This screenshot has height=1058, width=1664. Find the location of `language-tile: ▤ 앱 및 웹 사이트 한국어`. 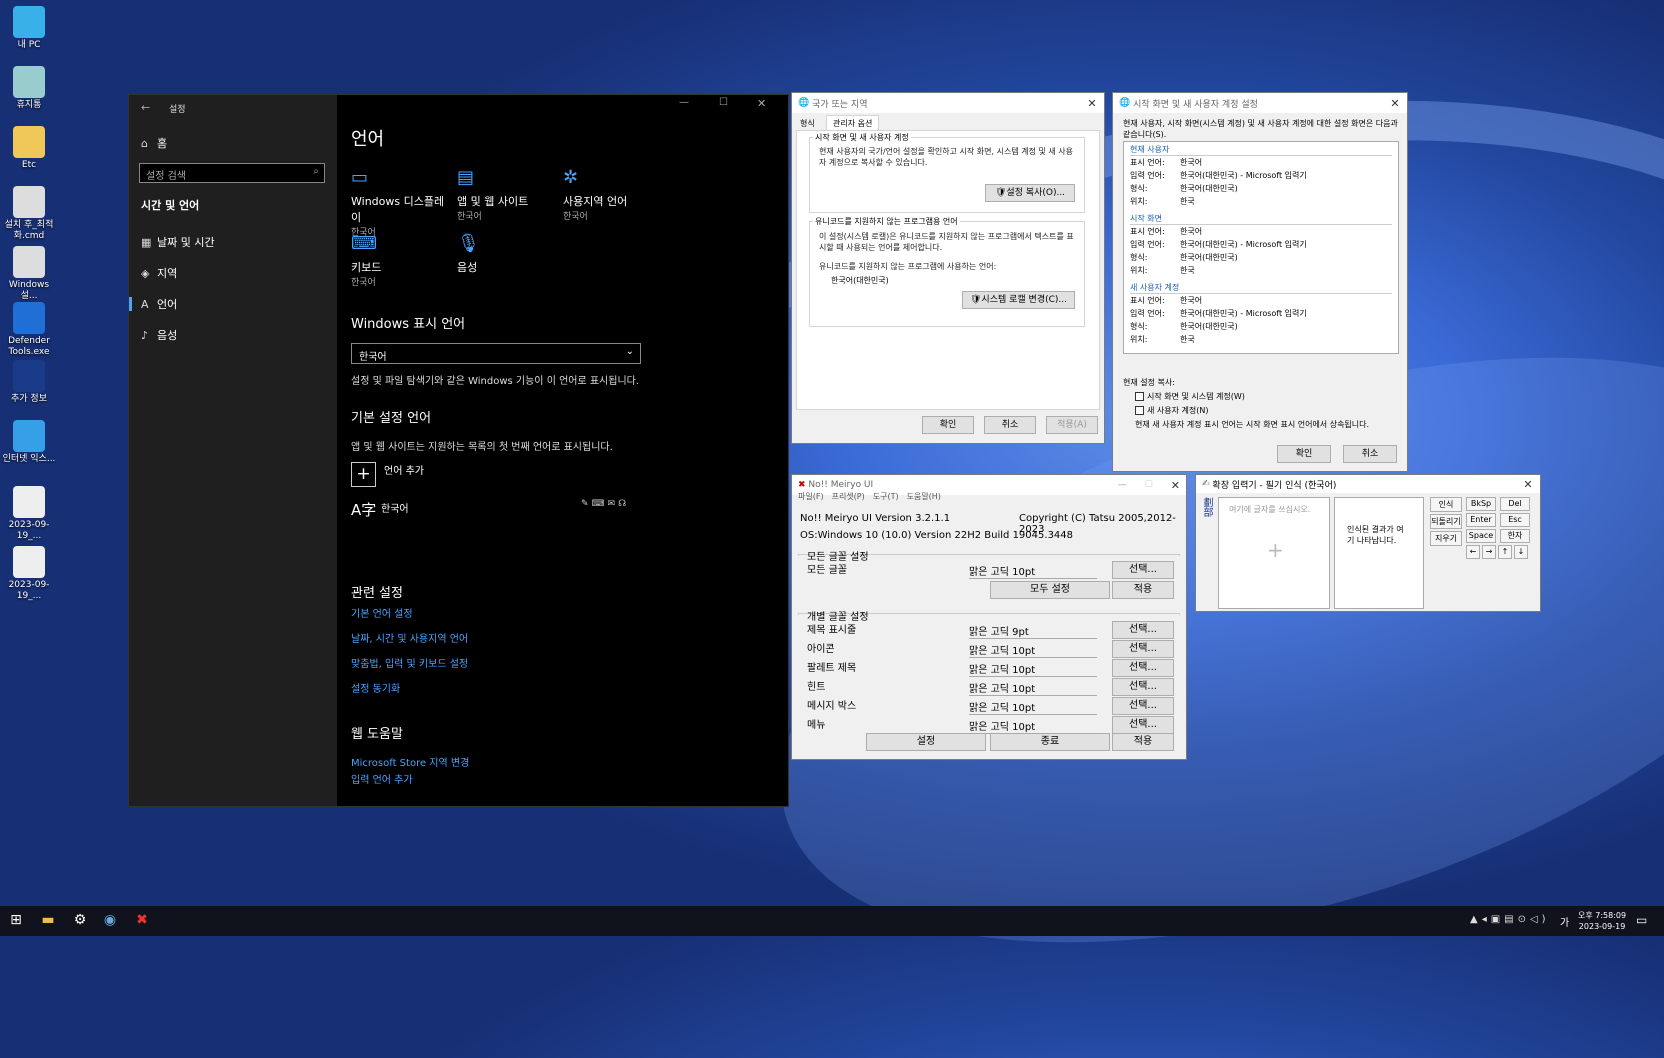

language-tile: ▤ 앱 및 웹 사이트 한국어 is located at coordinates (507, 194).